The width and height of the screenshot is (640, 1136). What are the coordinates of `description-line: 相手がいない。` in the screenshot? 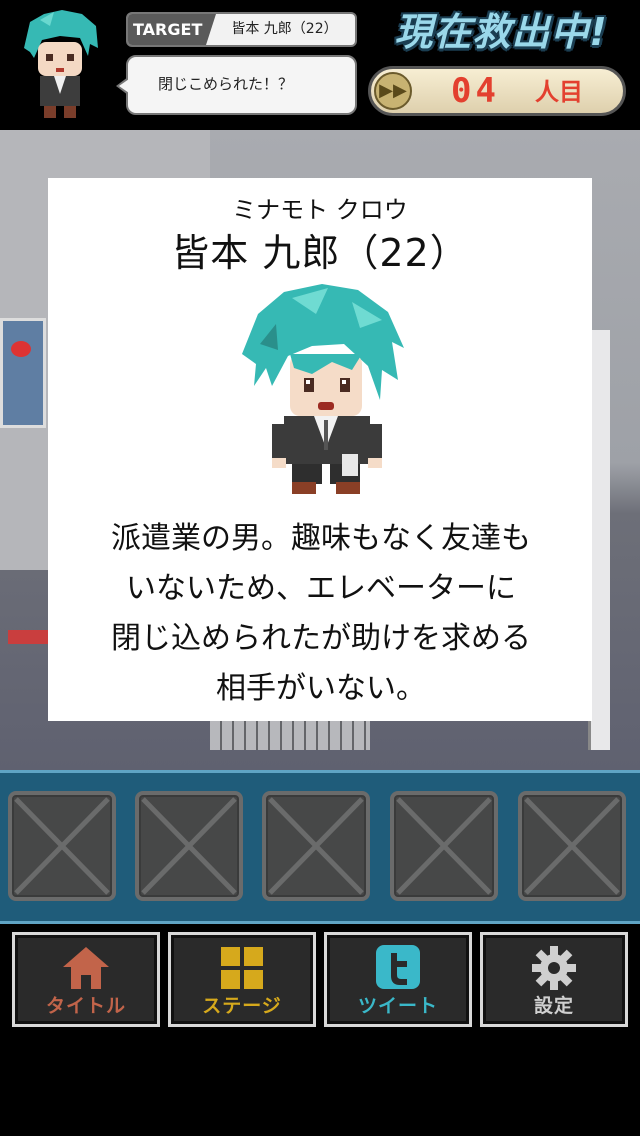 It's located at (321, 688).